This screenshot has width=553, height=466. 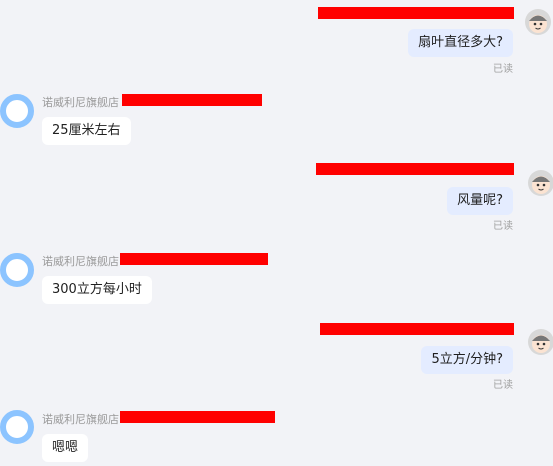 I want to click on message-bubble-incoming: 25厘米左右, so click(x=86, y=131).